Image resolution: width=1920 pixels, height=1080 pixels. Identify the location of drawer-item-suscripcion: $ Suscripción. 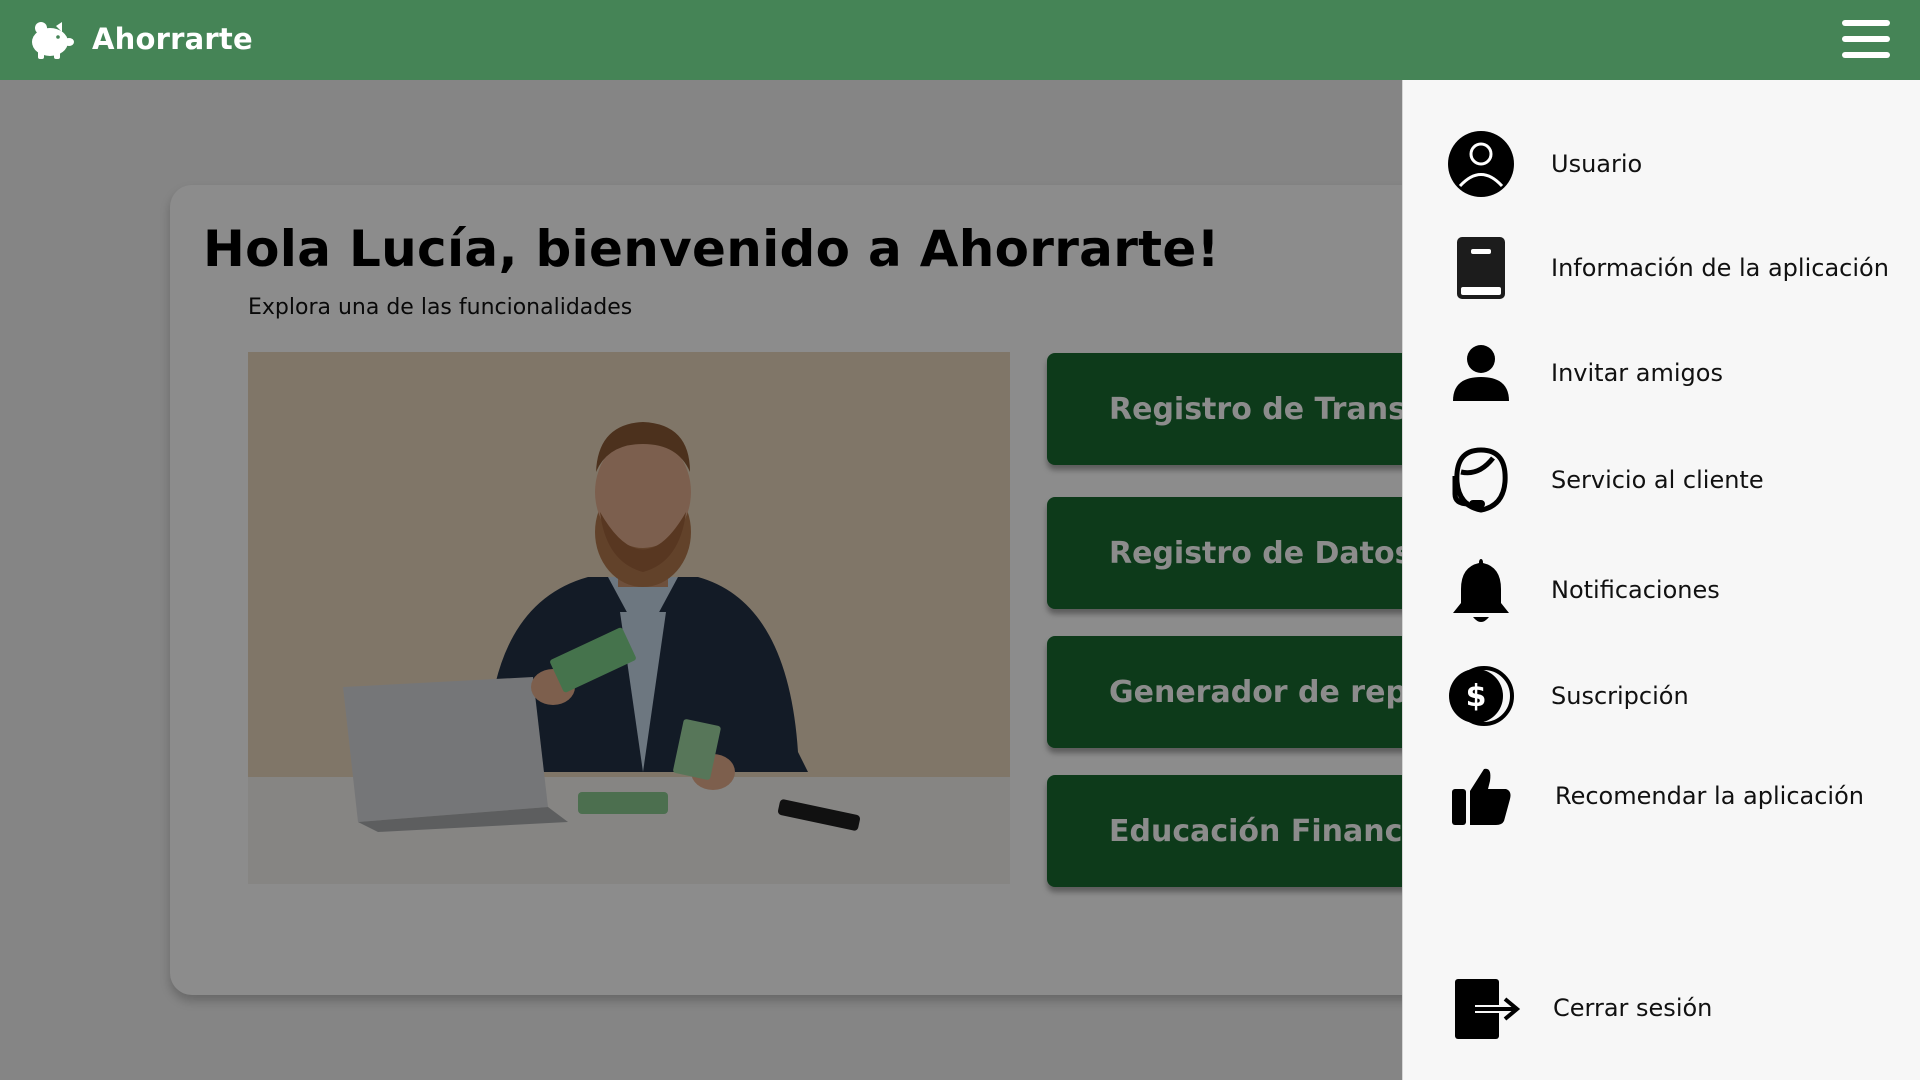
(1567, 696).